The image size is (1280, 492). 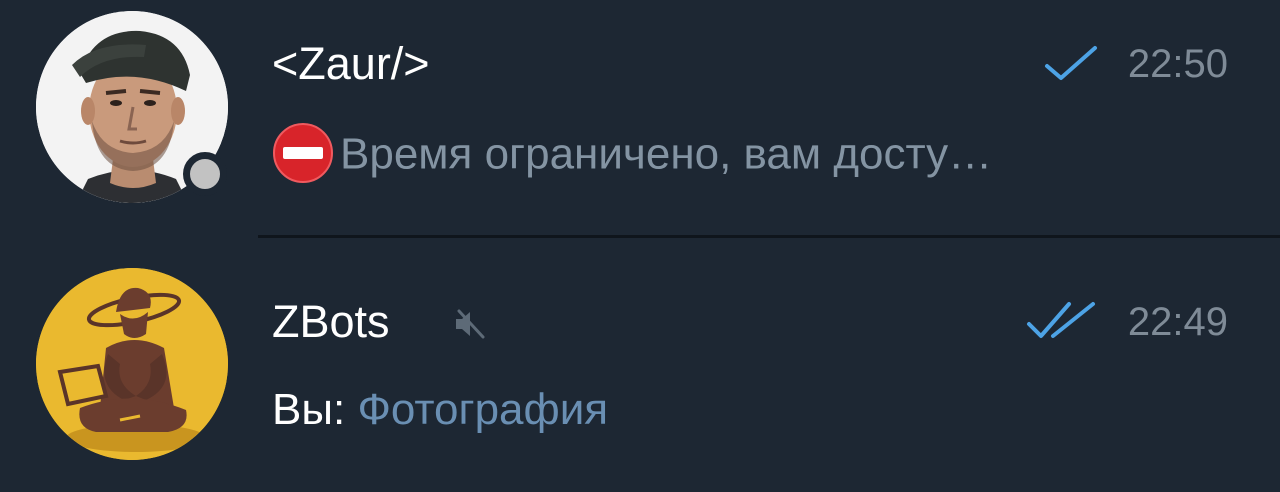 What do you see at coordinates (309, 409) in the screenshot?
I see `preview-sender: Вы:` at bounding box center [309, 409].